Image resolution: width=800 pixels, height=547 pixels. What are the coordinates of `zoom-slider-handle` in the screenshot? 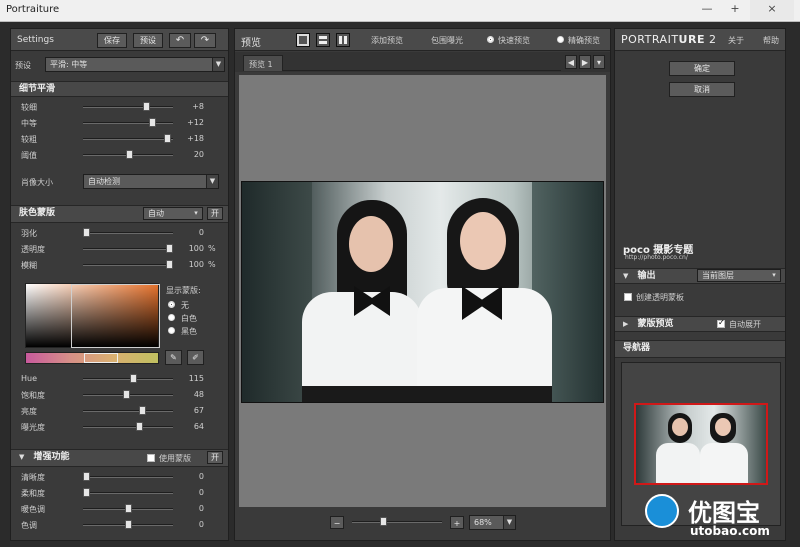 It's located at (383, 521).